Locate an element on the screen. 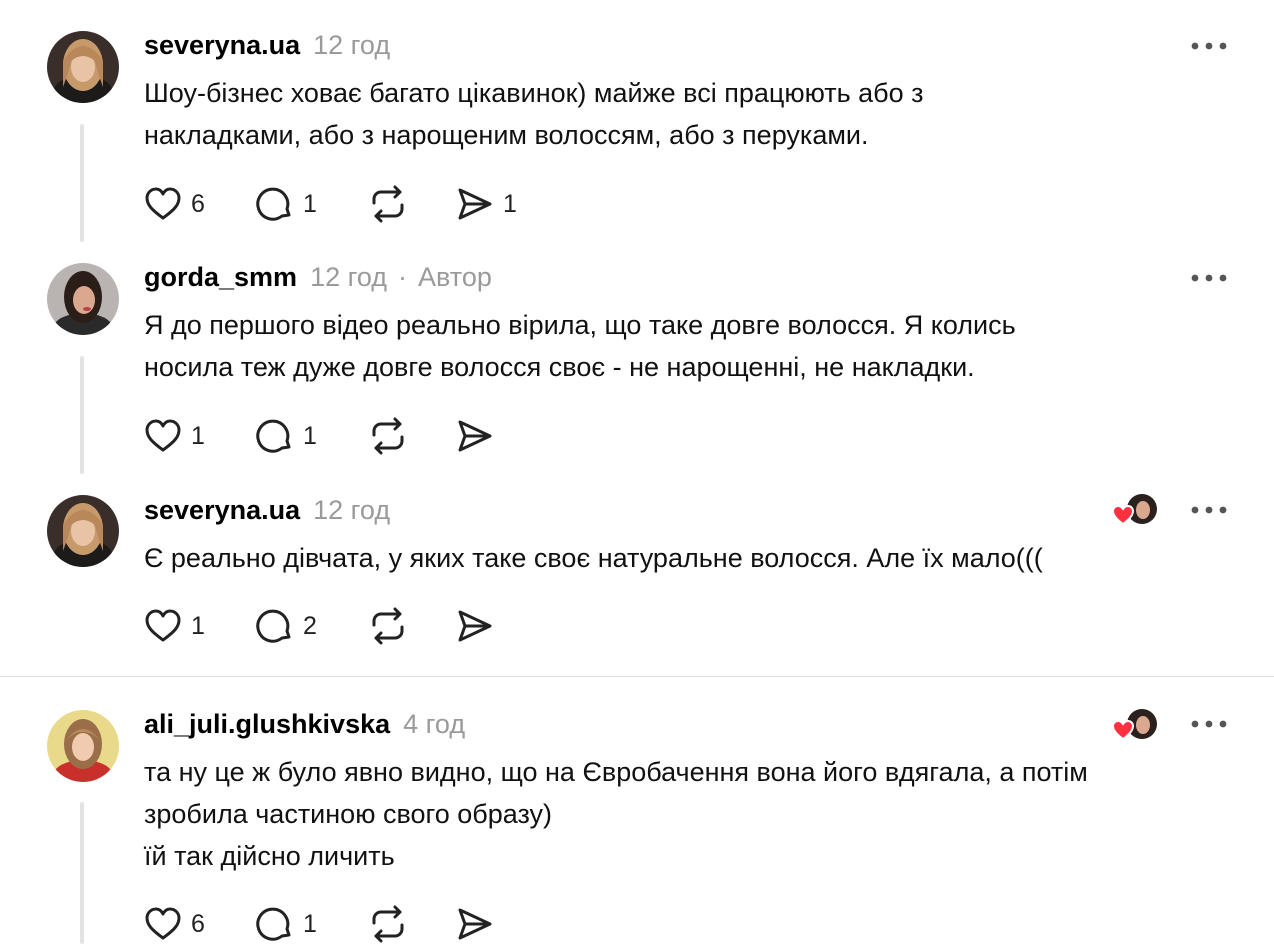 The width and height of the screenshot is (1274, 944). comment-header: gorda_smm 12 год · Автор is located at coordinates (318, 277).